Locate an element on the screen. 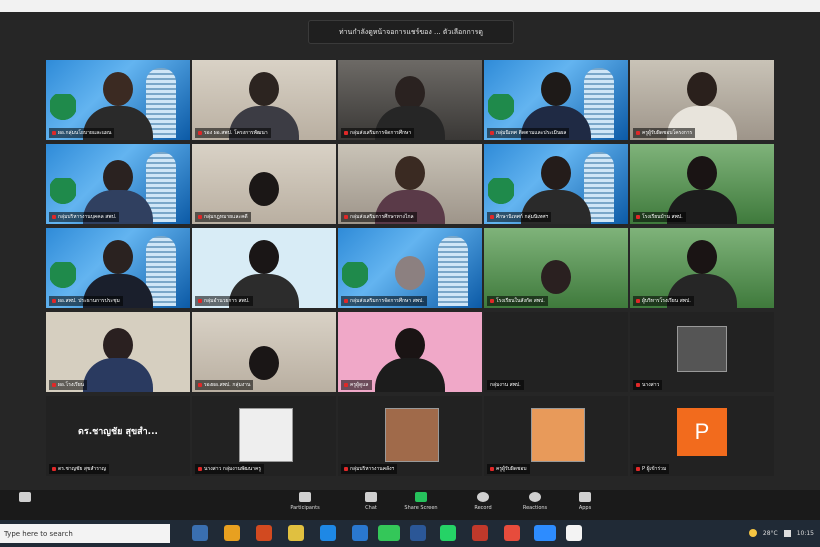 The image size is (820, 547). participant-name: ครูผู้รับผิดชอบโครงการ is located at coordinates (664, 133).